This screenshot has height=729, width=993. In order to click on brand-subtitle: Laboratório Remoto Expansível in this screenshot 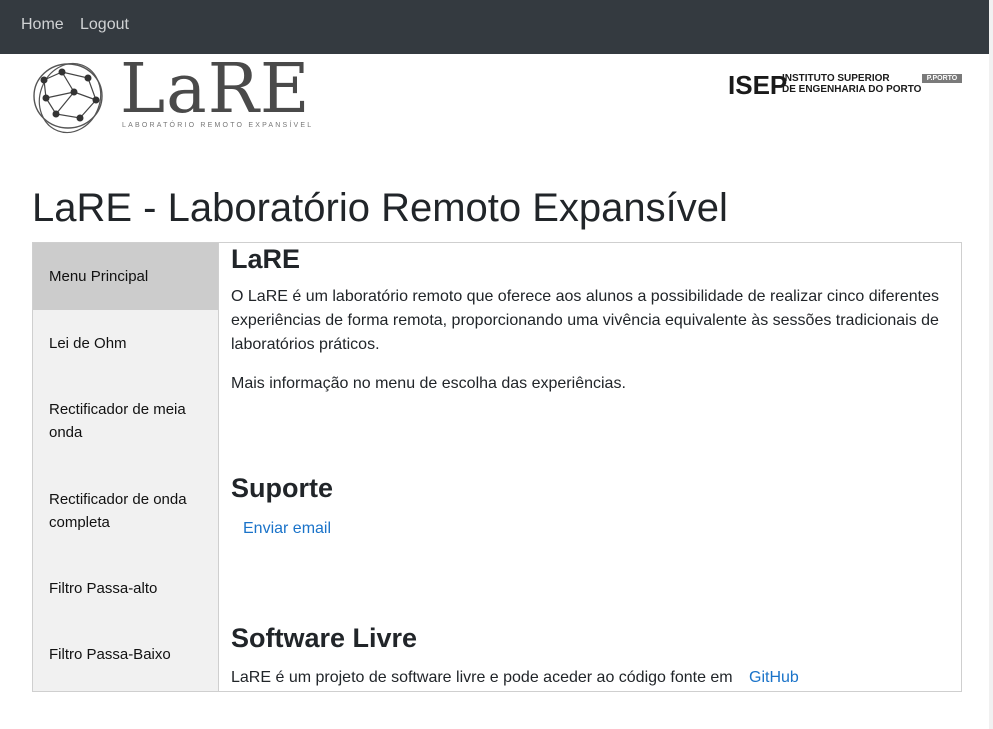, I will do `click(218, 125)`.